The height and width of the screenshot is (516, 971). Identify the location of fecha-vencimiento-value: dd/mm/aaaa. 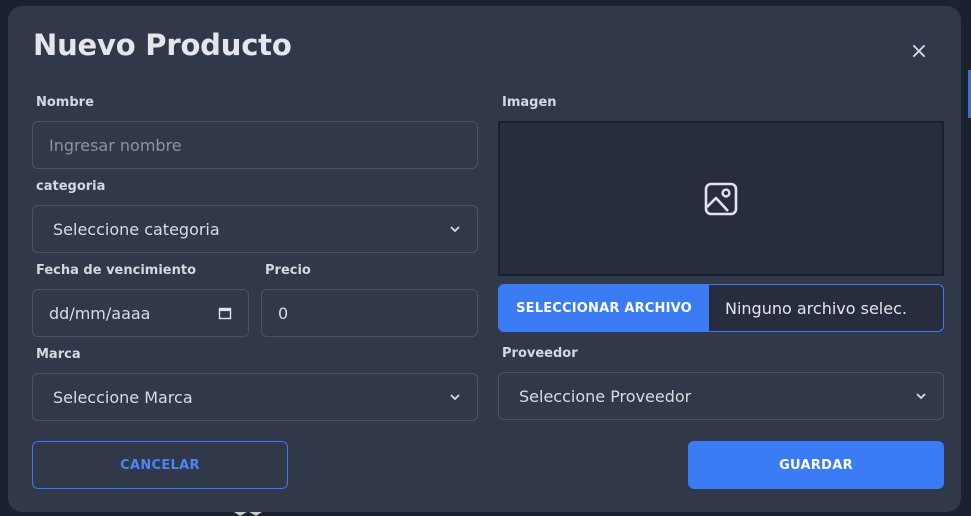
(100, 313).